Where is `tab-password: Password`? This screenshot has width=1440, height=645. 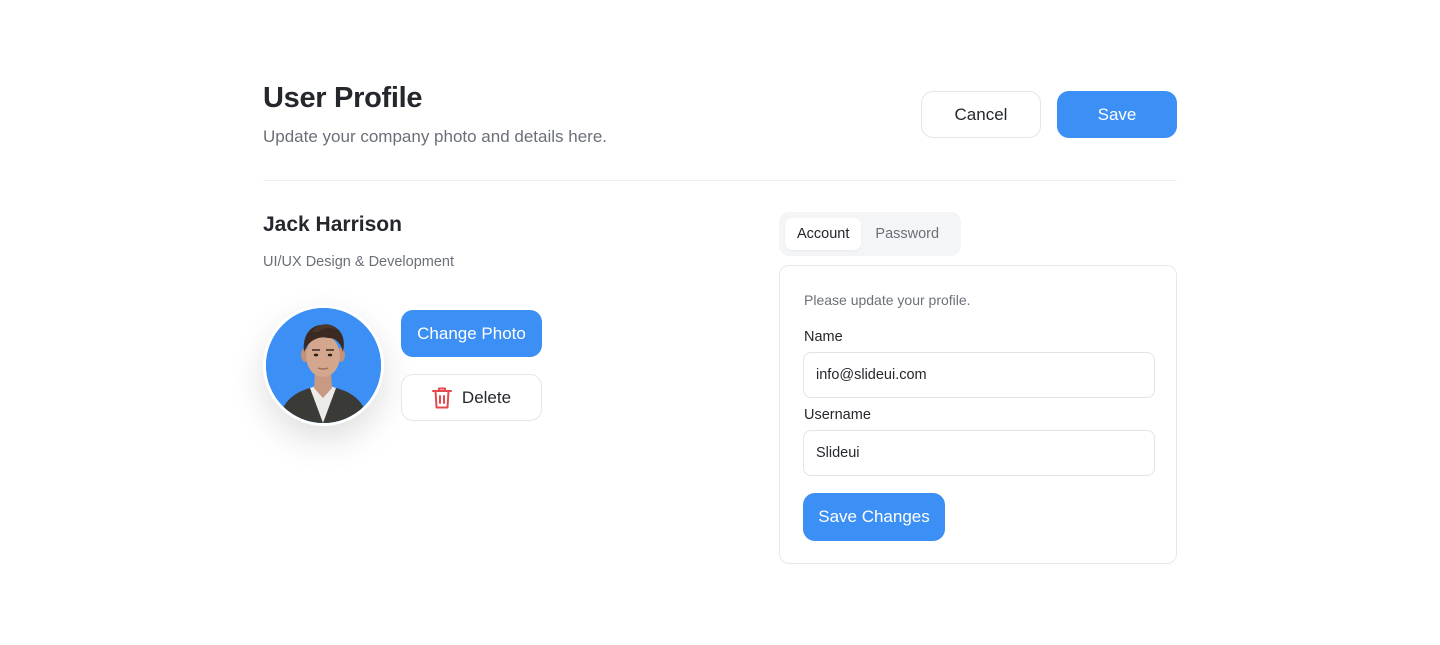 tab-password: Password is located at coordinates (907, 234).